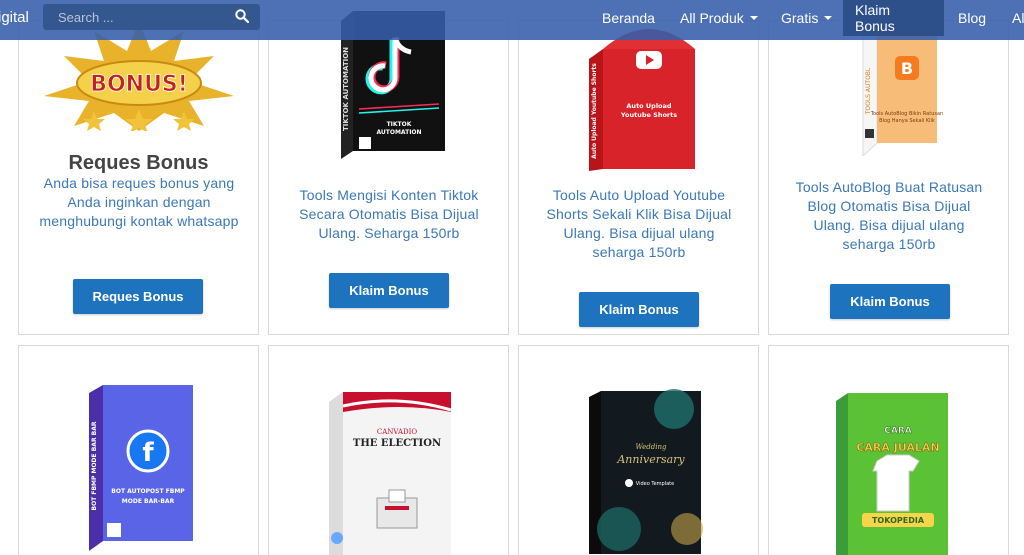 This screenshot has width=1024, height=555. Describe the element at coordinates (94, 465) in the screenshot. I see `svg-text: BOT FBMP MODE BAR BAR` at that location.